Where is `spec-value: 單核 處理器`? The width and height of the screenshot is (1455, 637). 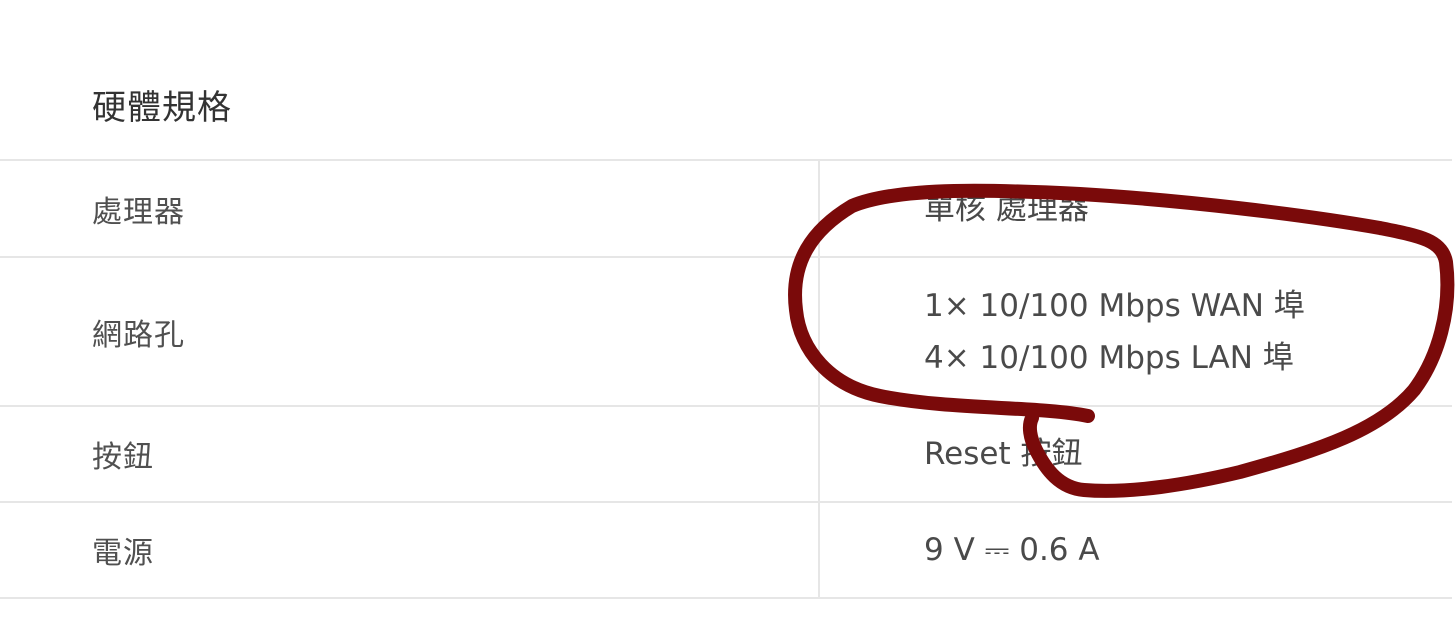
spec-value: 單核 處理器 is located at coordinates (1006, 208).